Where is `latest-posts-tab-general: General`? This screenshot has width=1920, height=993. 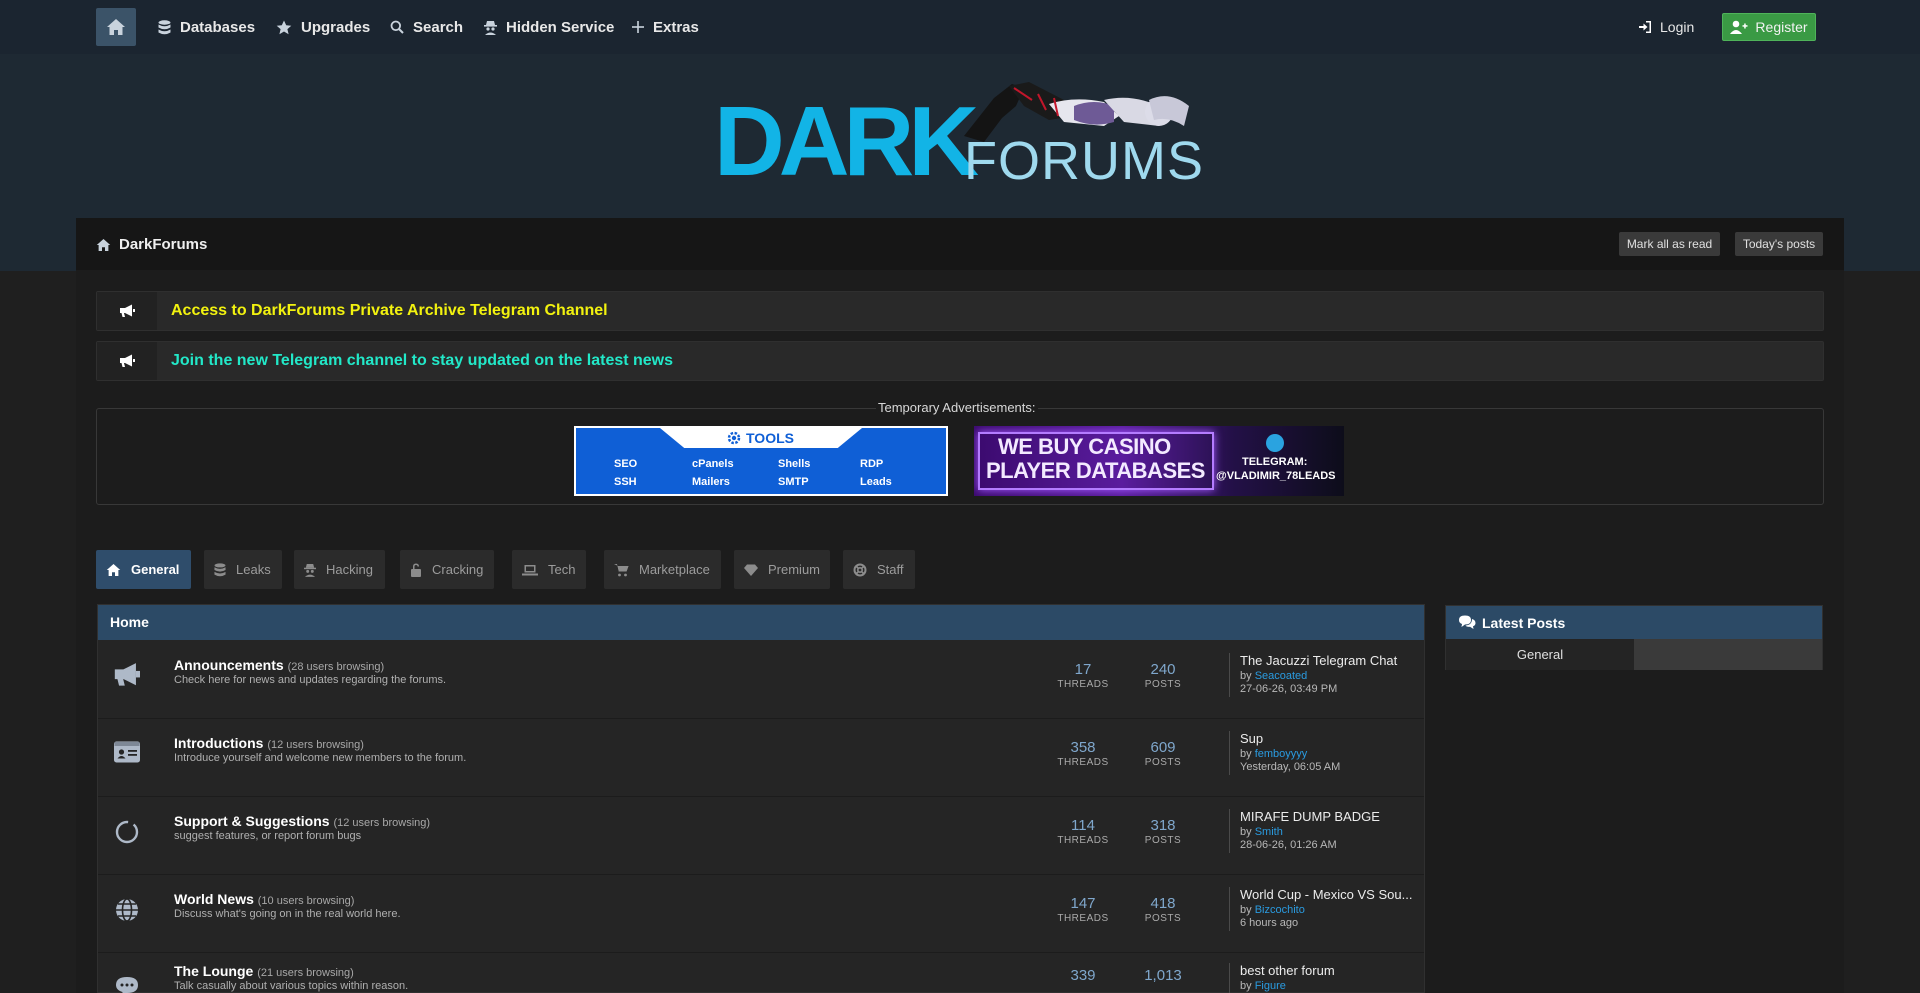 latest-posts-tab-general: General is located at coordinates (1540, 654).